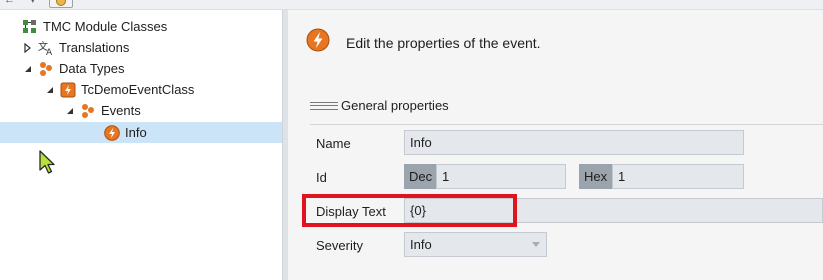 The width and height of the screenshot is (823, 280). Describe the element at coordinates (105, 26) in the screenshot. I see `tree-item-label: TMC Module Classes` at that location.